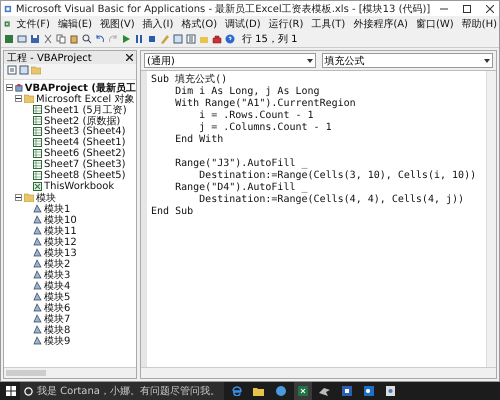 The height and width of the screenshot is (400, 500). Describe the element at coordinates (126, 39) in the screenshot. I see `run-icon` at that location.